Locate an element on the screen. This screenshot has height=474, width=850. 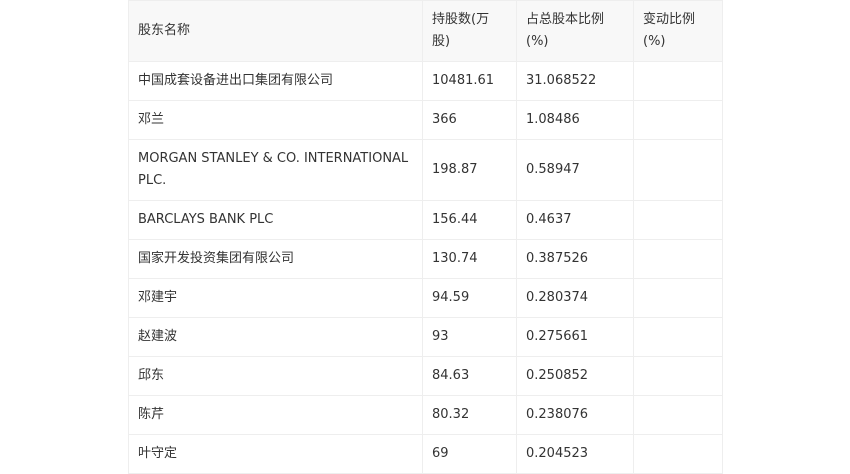
table-row: 国家开发投资集团有限公司 130.74 0.387526 is located at coordinates (425, 259).